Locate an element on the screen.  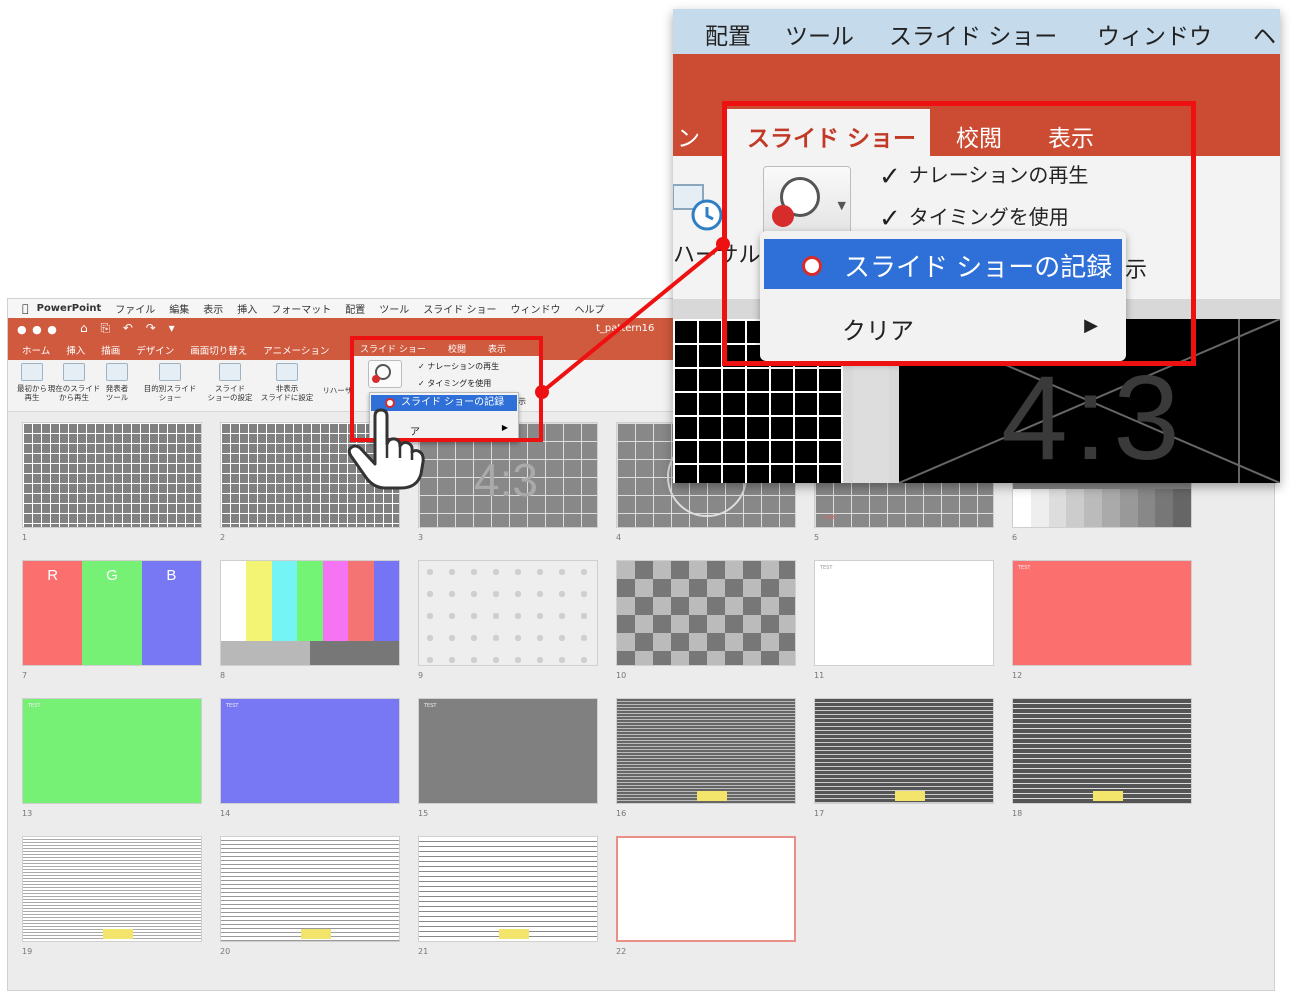
slide-number: 22 is located at coordinates (621, 951).